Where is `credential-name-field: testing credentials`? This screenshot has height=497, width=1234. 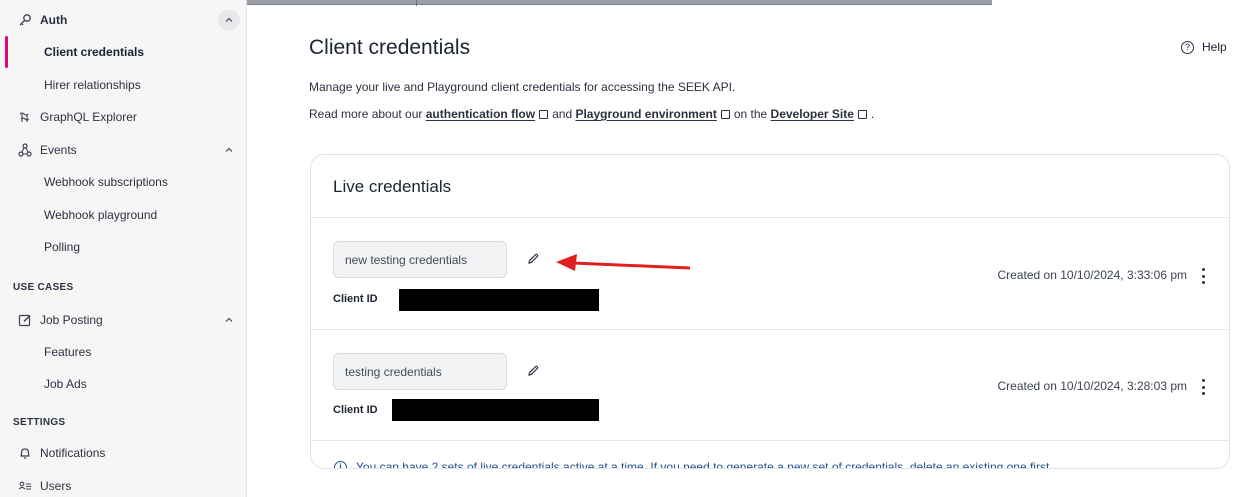 credential-name-field: testing credentials is located at coordinates (420, 371).